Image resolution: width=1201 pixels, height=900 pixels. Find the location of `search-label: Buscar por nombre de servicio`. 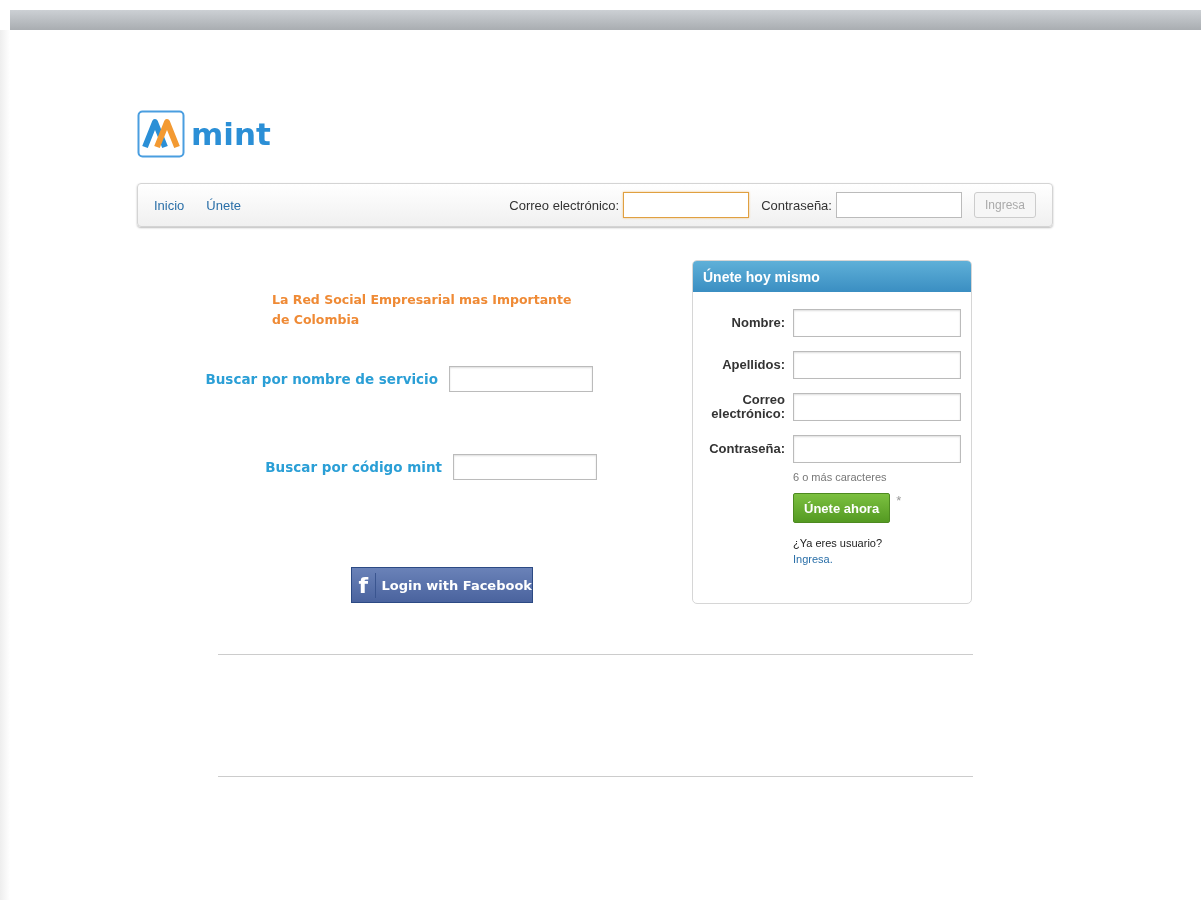

search-label: Buscar por nombre de servicio is located at coordinates (321, 379).